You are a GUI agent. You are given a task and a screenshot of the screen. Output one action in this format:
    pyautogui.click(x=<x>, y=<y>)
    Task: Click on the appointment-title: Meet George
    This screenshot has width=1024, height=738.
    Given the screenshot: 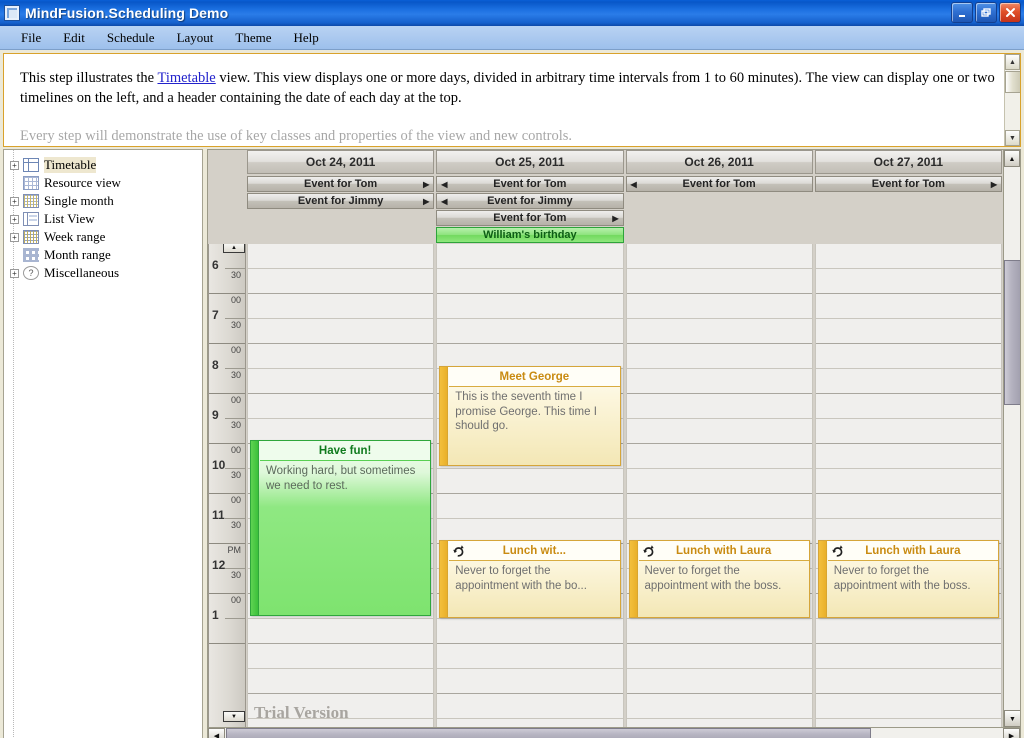 What is the action you would take?
    pyautogui.click(x=534, y=377)
    